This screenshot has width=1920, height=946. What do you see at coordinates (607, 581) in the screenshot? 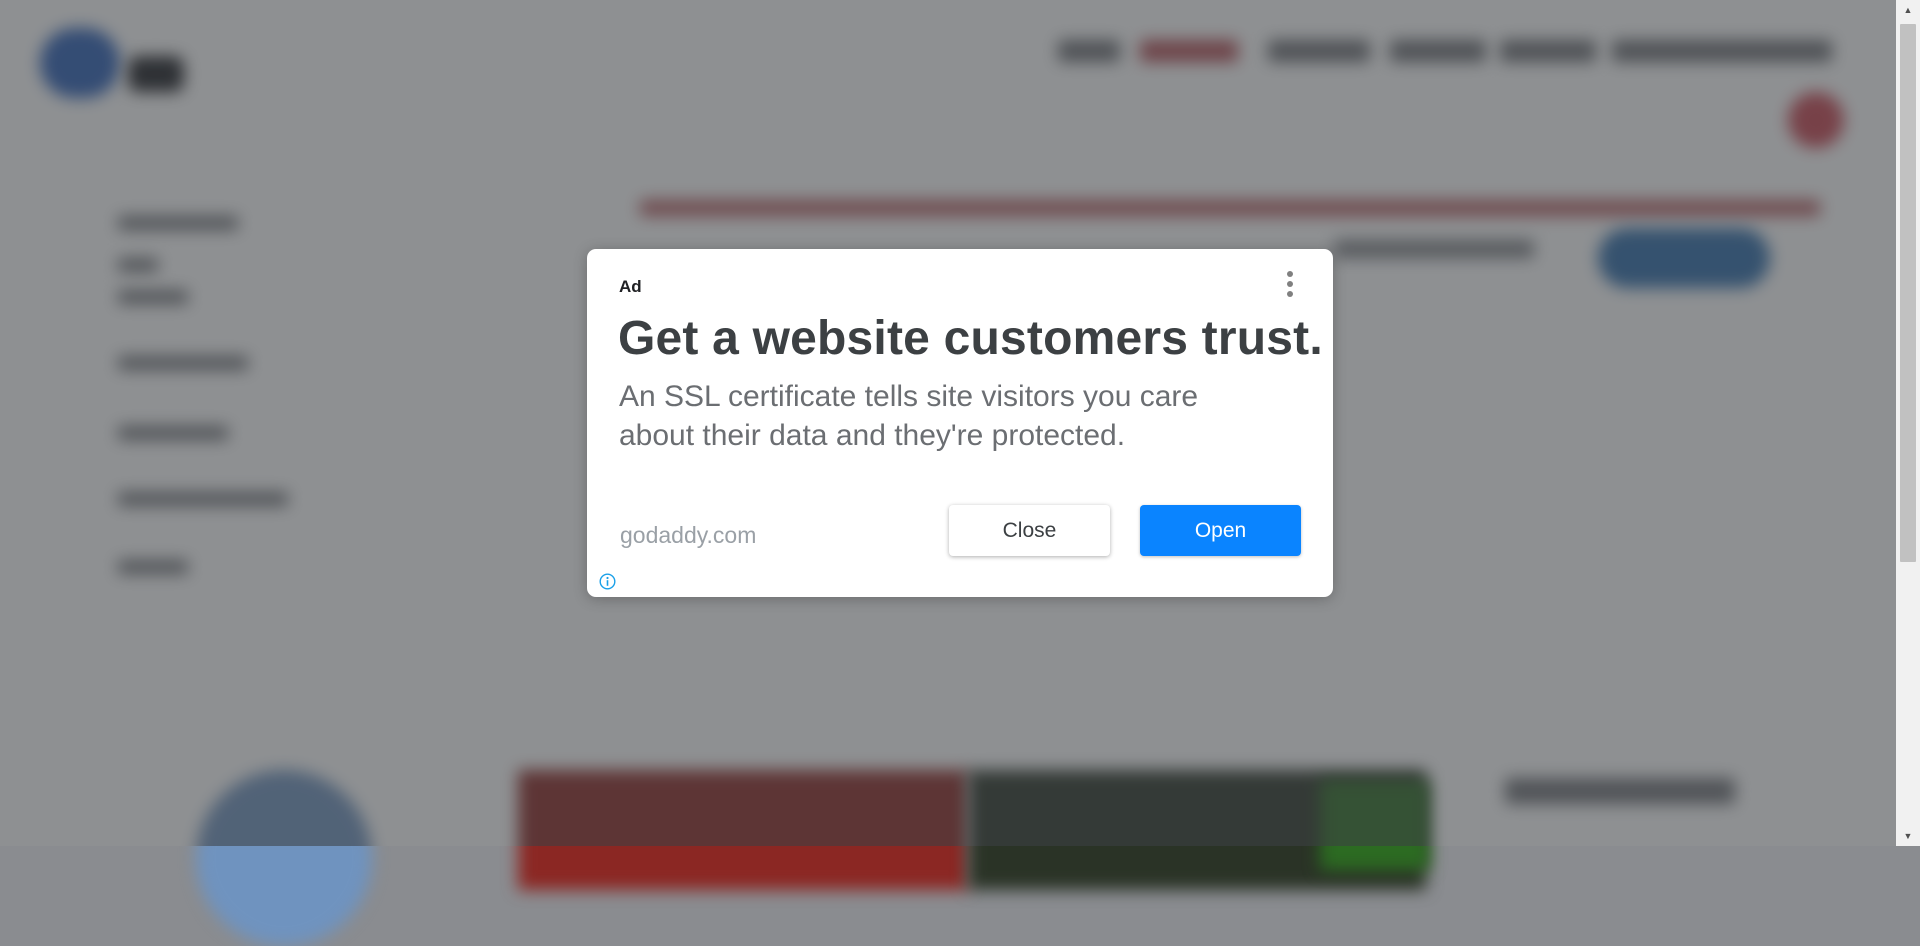
I see `info-icon` at bounding box center [607, 581].